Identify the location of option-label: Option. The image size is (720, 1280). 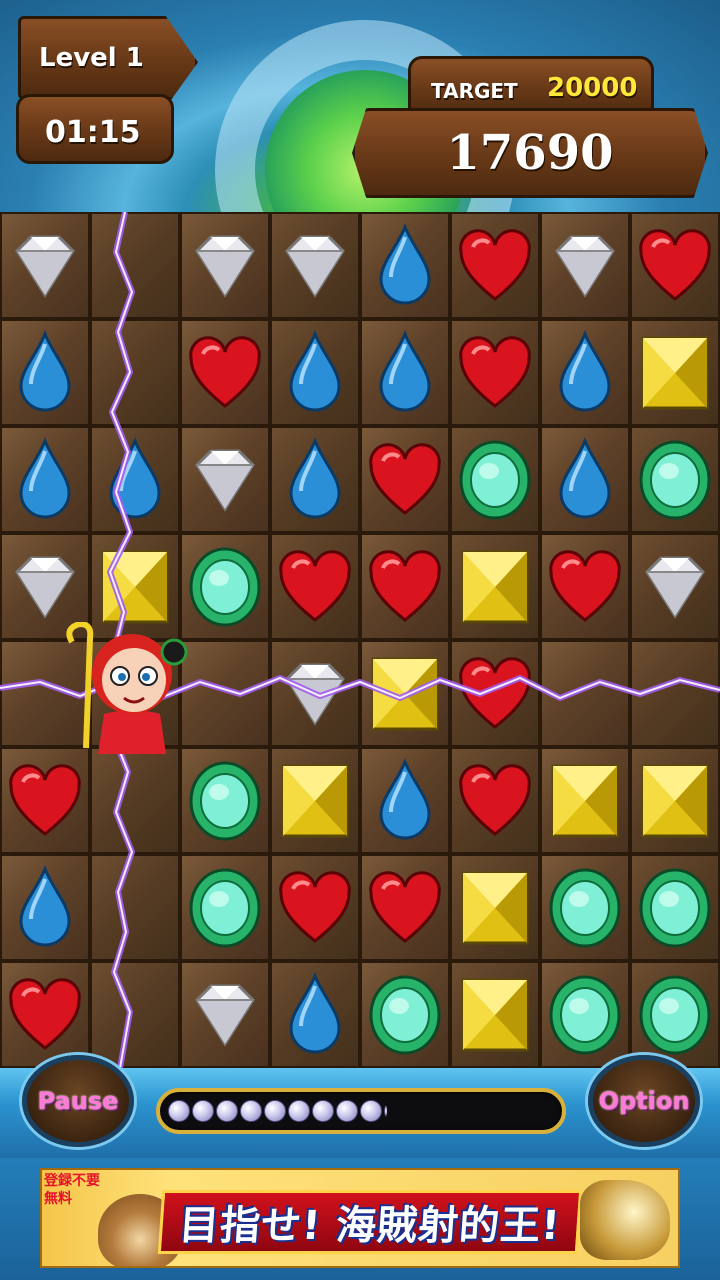
(644, 1101).